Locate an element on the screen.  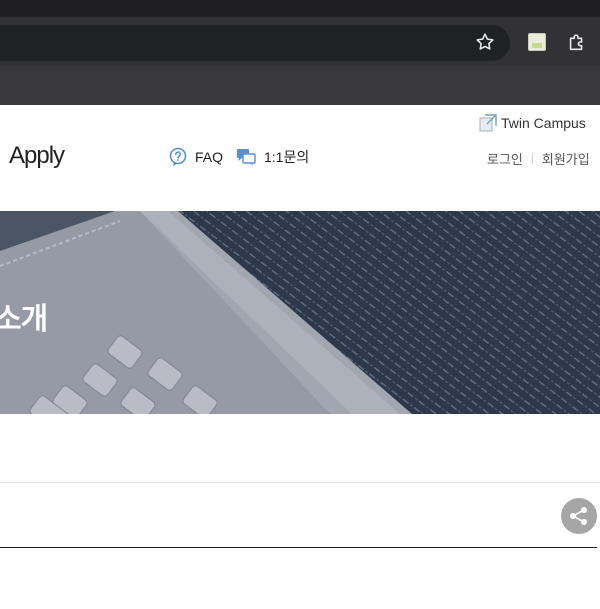
puzzle-icon is located at coordinates (577, 42).